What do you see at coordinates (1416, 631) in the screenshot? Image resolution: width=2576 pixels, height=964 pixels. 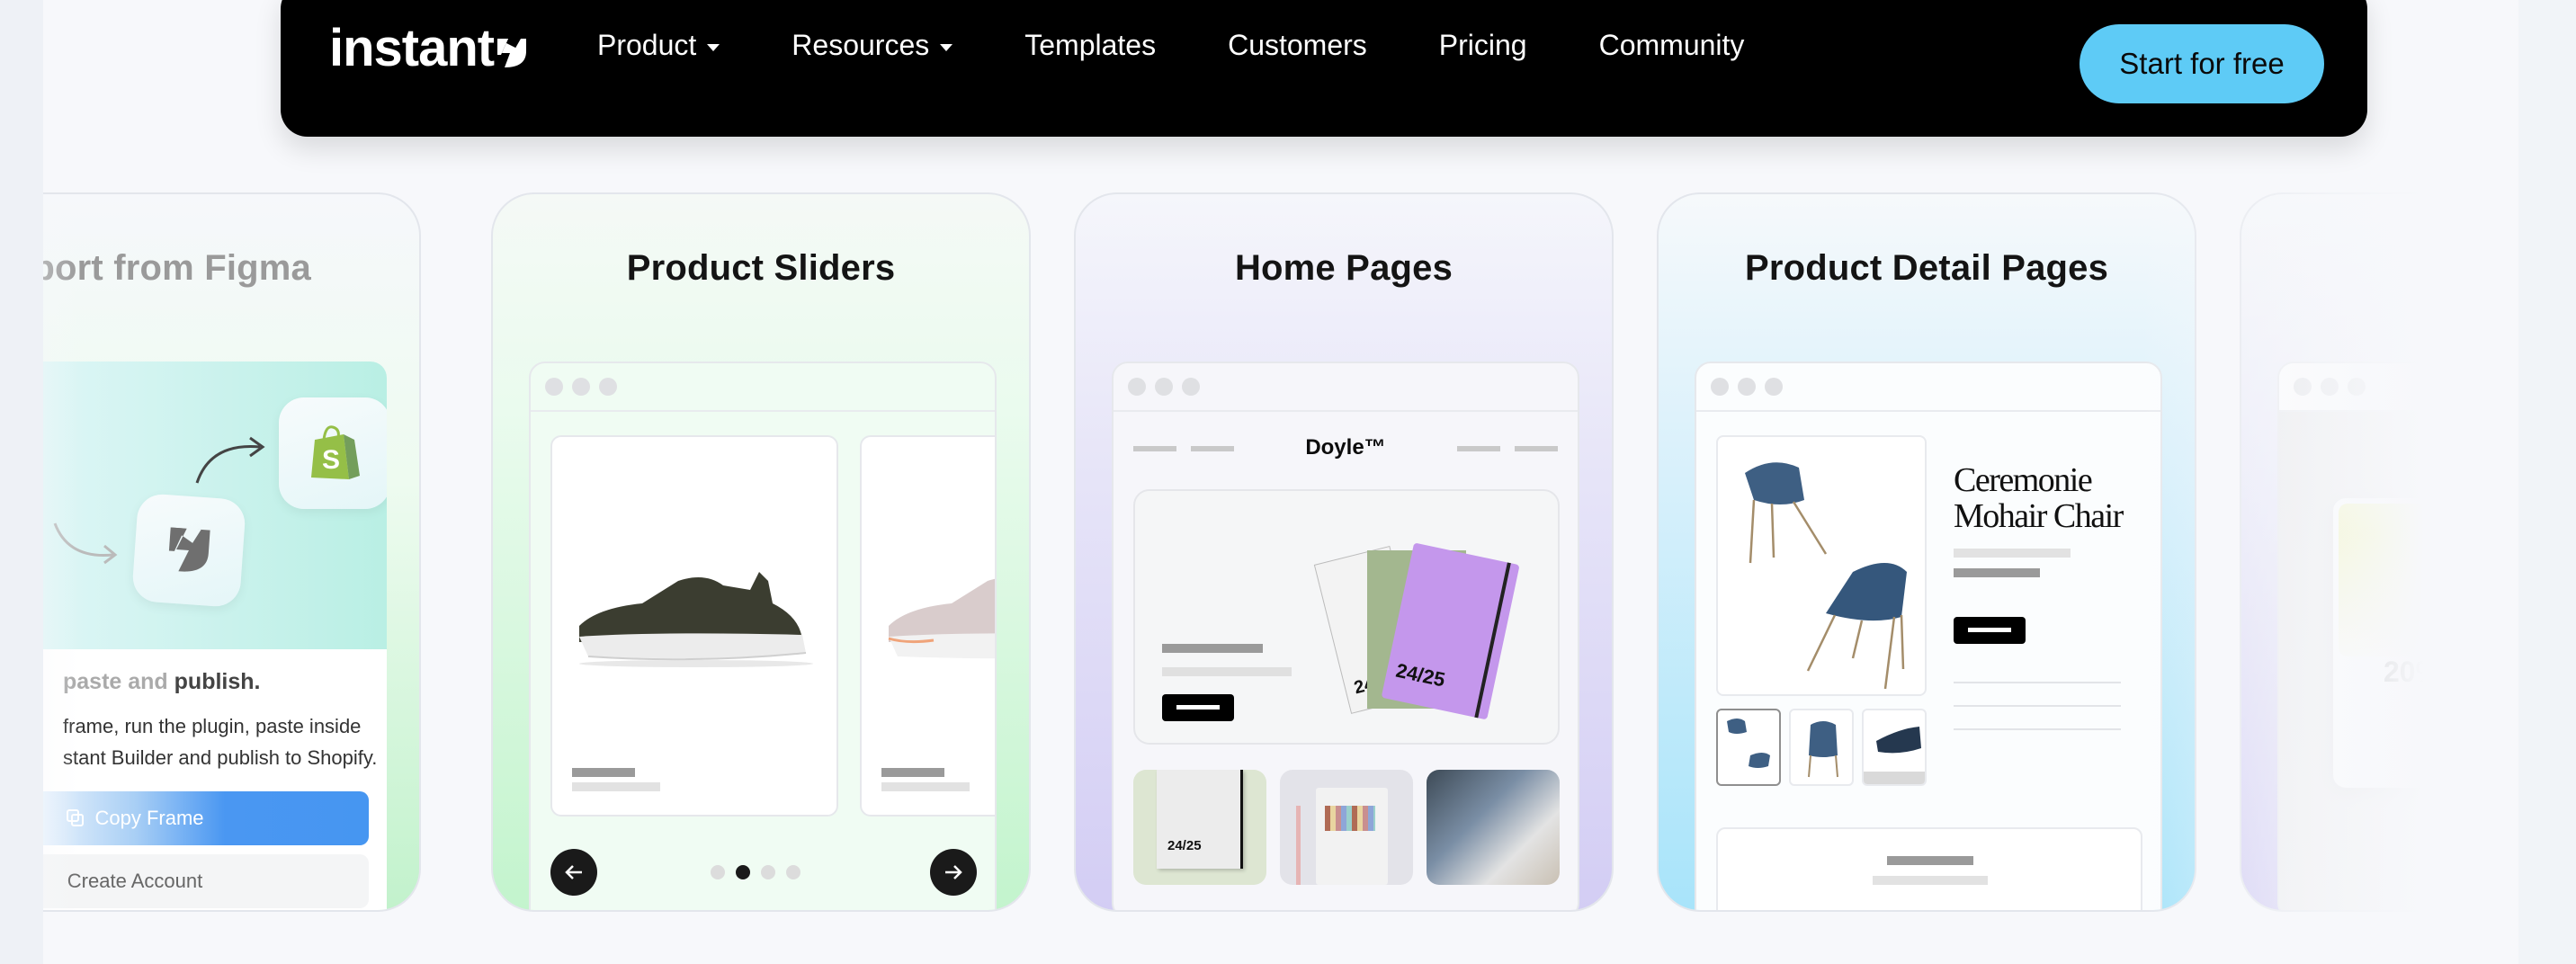 I see `notebooks-image: 24 24/25` at bounding box center [1416, 631].